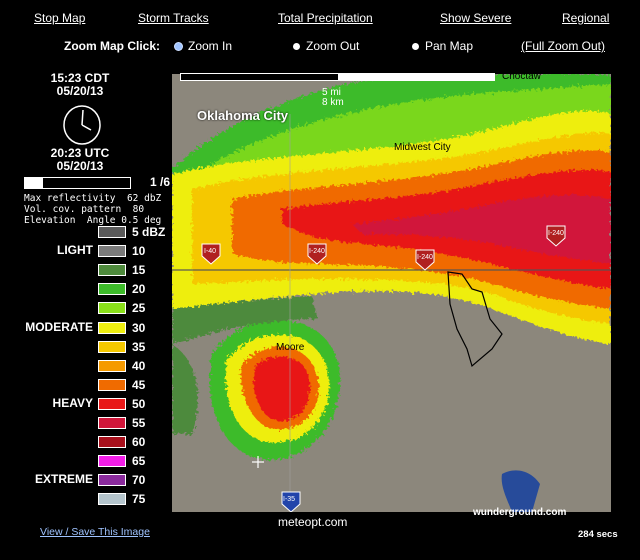 This screenshot has width=640, height=560. I want to click on zoom-out-radio: Zoom Out, so click(326, 46).